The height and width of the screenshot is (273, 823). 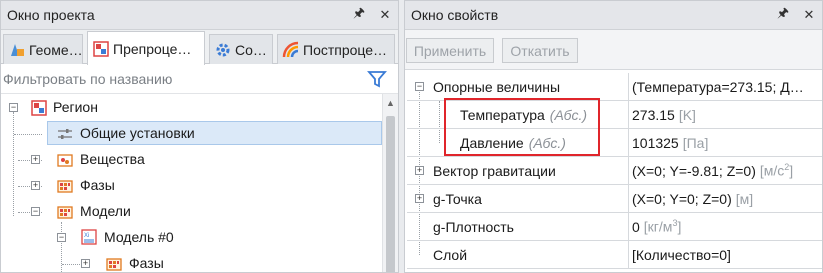 What do you see at coordinates (694, 170) in the screenshot?
I see `property-value: (X=0; Y=-9.81; Z=0)` at bounding box center [694, 170].